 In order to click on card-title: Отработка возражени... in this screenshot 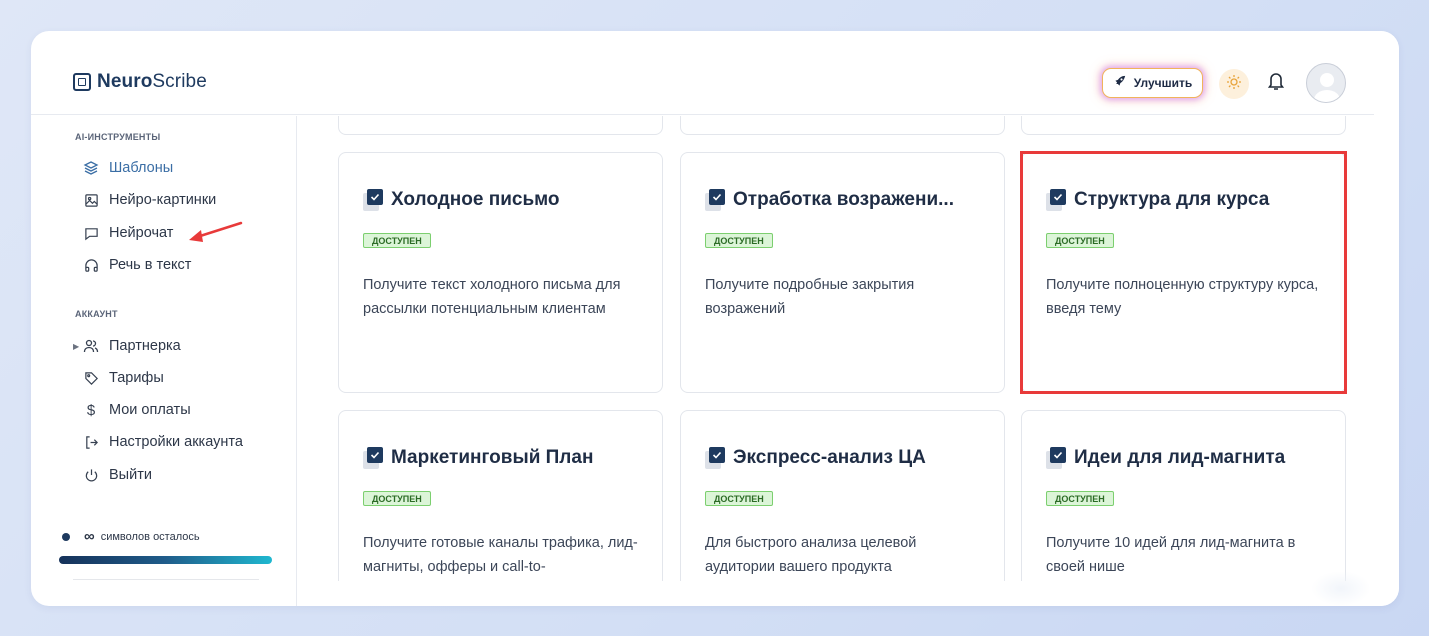, I will do `click(843, 199)`.